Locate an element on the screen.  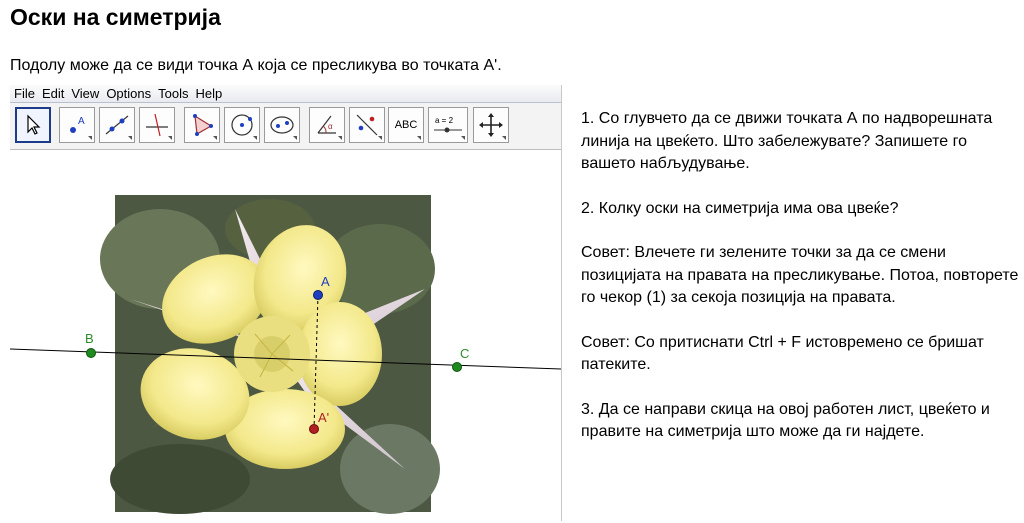
polygon-tool-icon is located at coordinates (203, 125).